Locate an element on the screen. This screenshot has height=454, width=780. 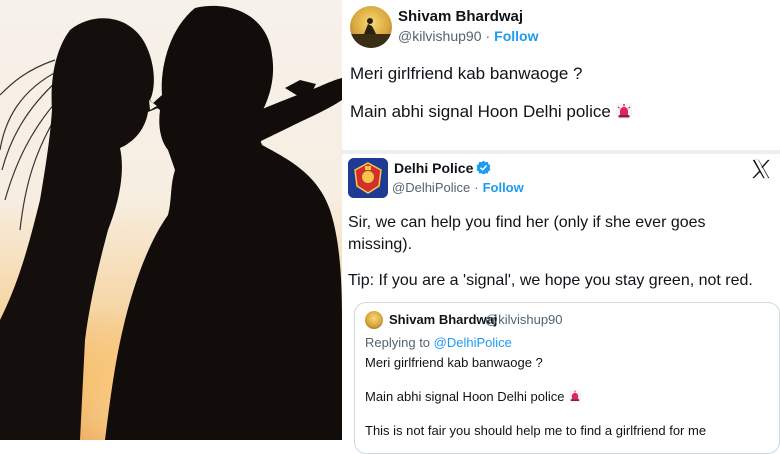
quoted-user-handle: @kilvishup90 is located at coordinates (524, 319).